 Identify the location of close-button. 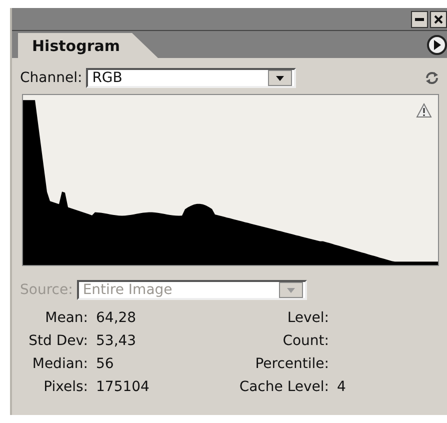
(438, 19).